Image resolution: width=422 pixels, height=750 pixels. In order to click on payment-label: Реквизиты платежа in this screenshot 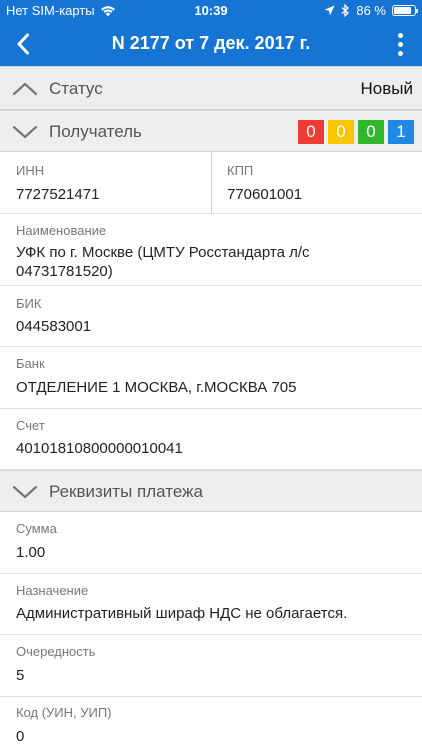, I will do `click(126, 491)`.